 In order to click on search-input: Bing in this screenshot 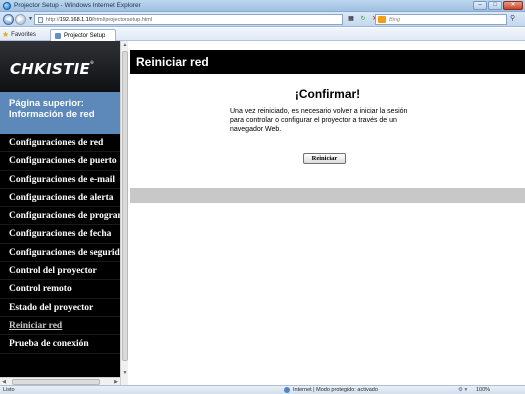, I will do `click(441, 19)`.